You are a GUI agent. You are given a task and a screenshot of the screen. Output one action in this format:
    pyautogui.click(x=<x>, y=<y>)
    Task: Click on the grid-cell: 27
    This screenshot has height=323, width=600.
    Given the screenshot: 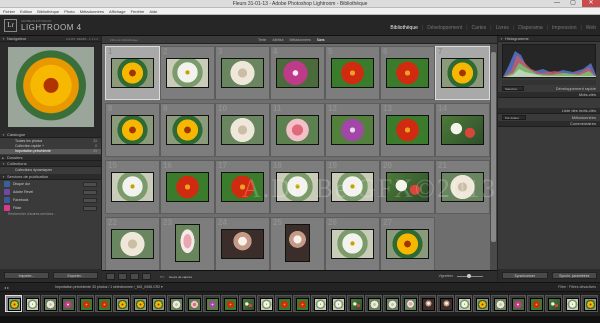 What is the action you would take?
    pyautogui.click(x=407, y=244)
    